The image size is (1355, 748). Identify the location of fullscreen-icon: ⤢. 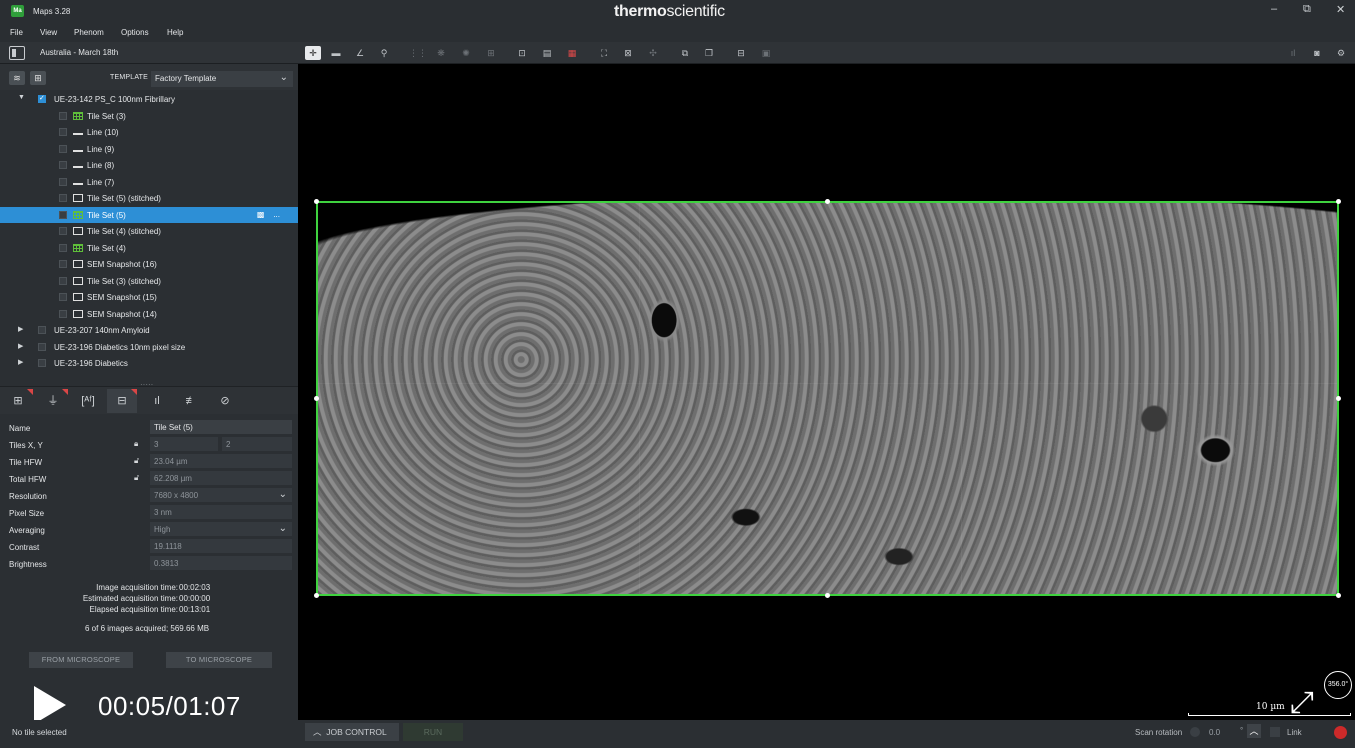
(1308, 705).